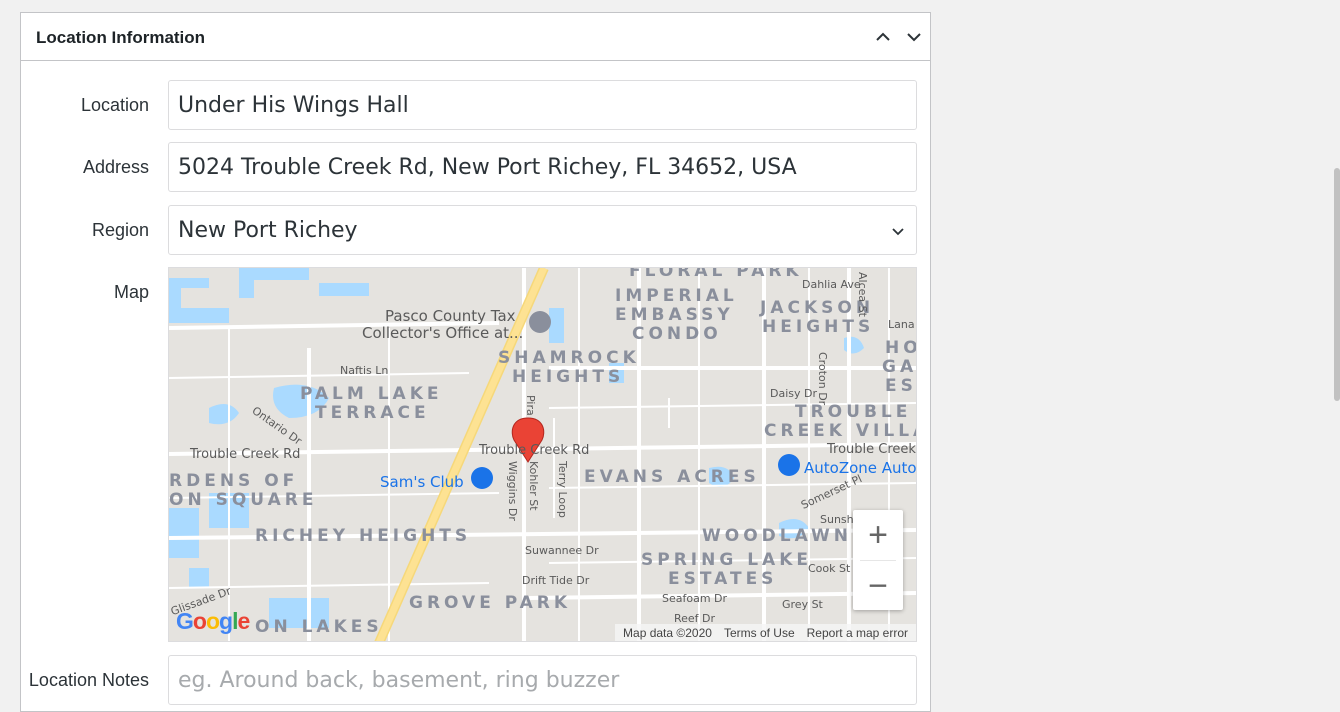  I want to click on poi-label: AutoZone Auto, so click(860, 468).